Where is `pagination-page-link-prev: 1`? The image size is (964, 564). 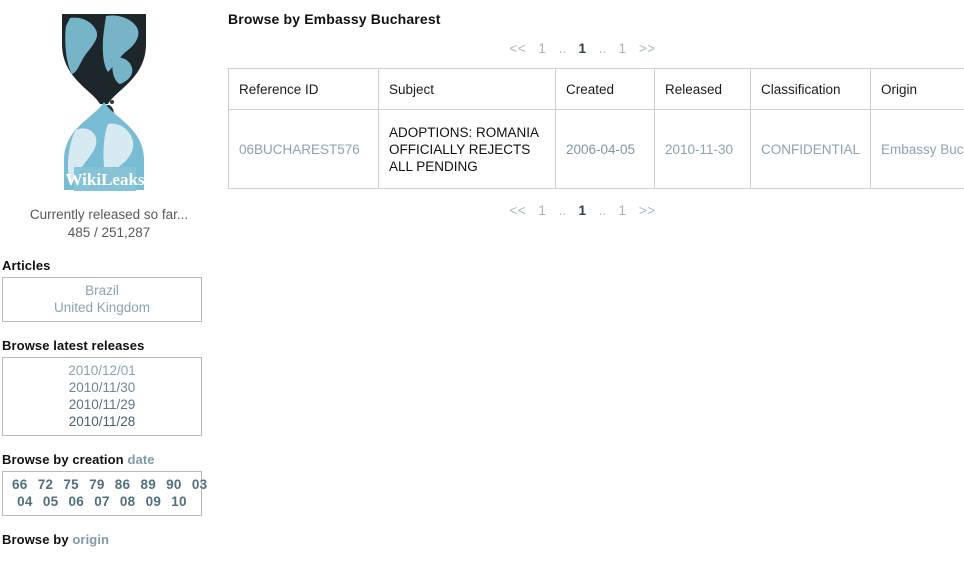
pagination-page-link-prev: 1 is located at coordinates (542, 48).